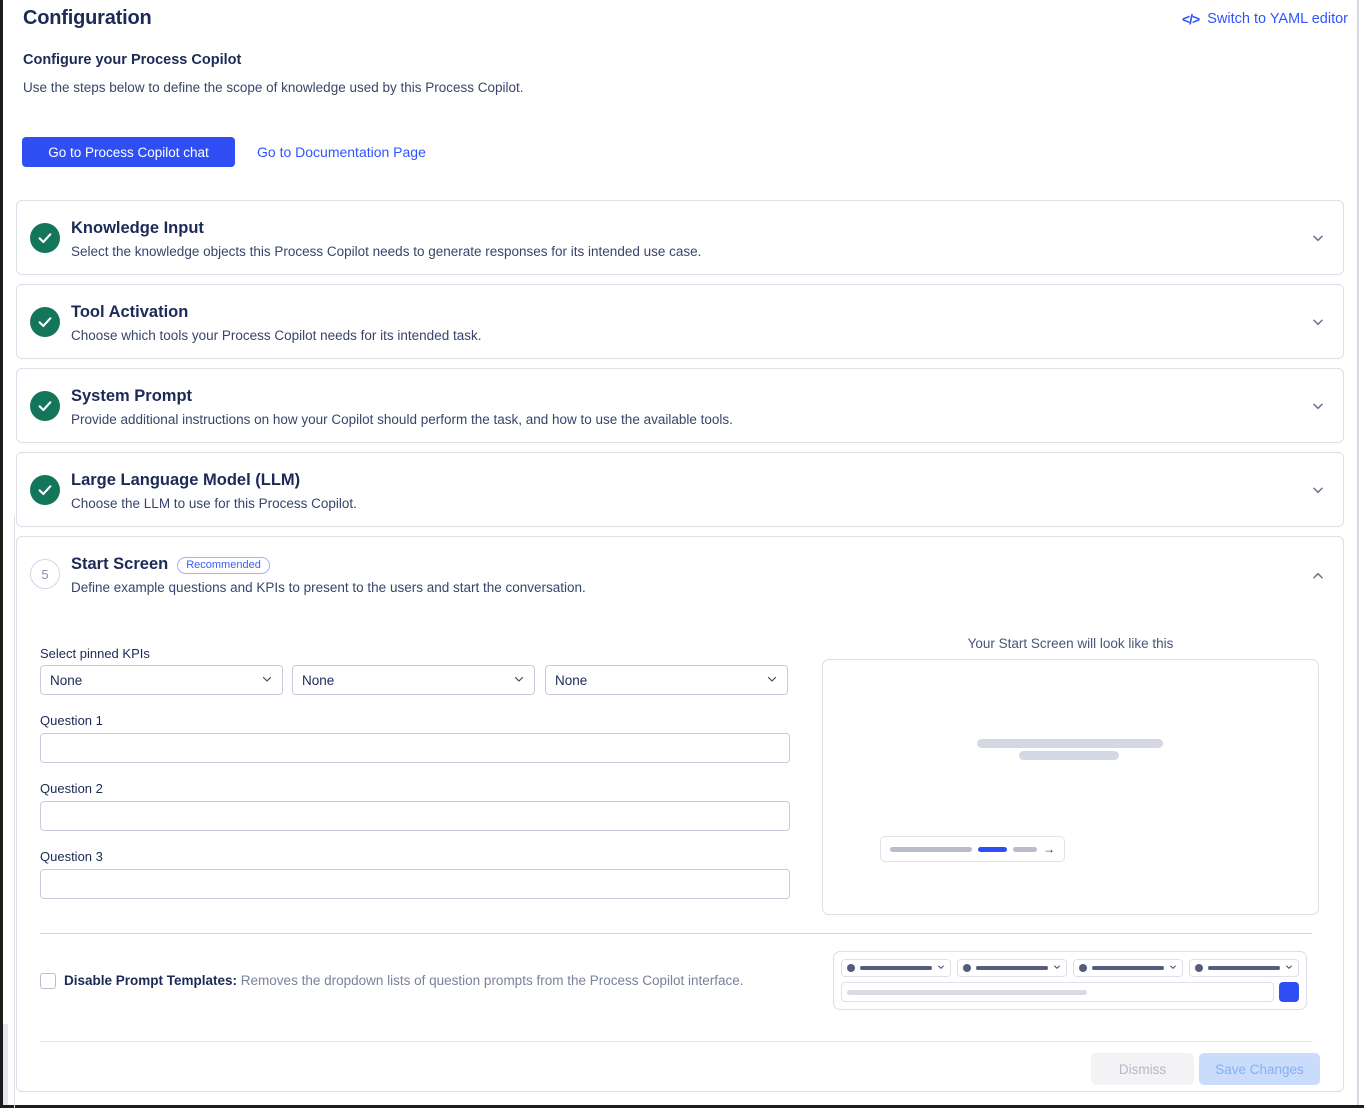  What do you see at coordinates (415, 748) in the screenshot?
I see `question-1-input` at bounding box center [415, 748].